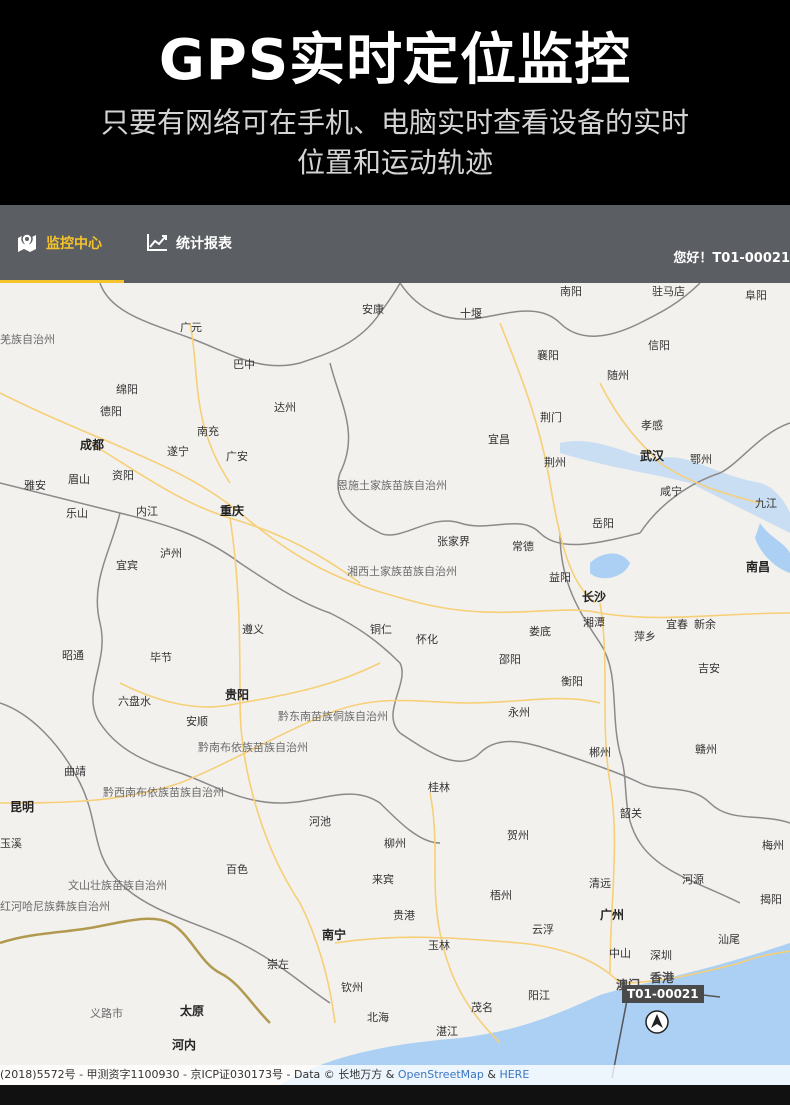 This screenshot has width=790, height=1105. What do you see at coordinates (482, 1007) in the screenshot?
I see `city-label: 茂名` at bounding box center [482, 1007].